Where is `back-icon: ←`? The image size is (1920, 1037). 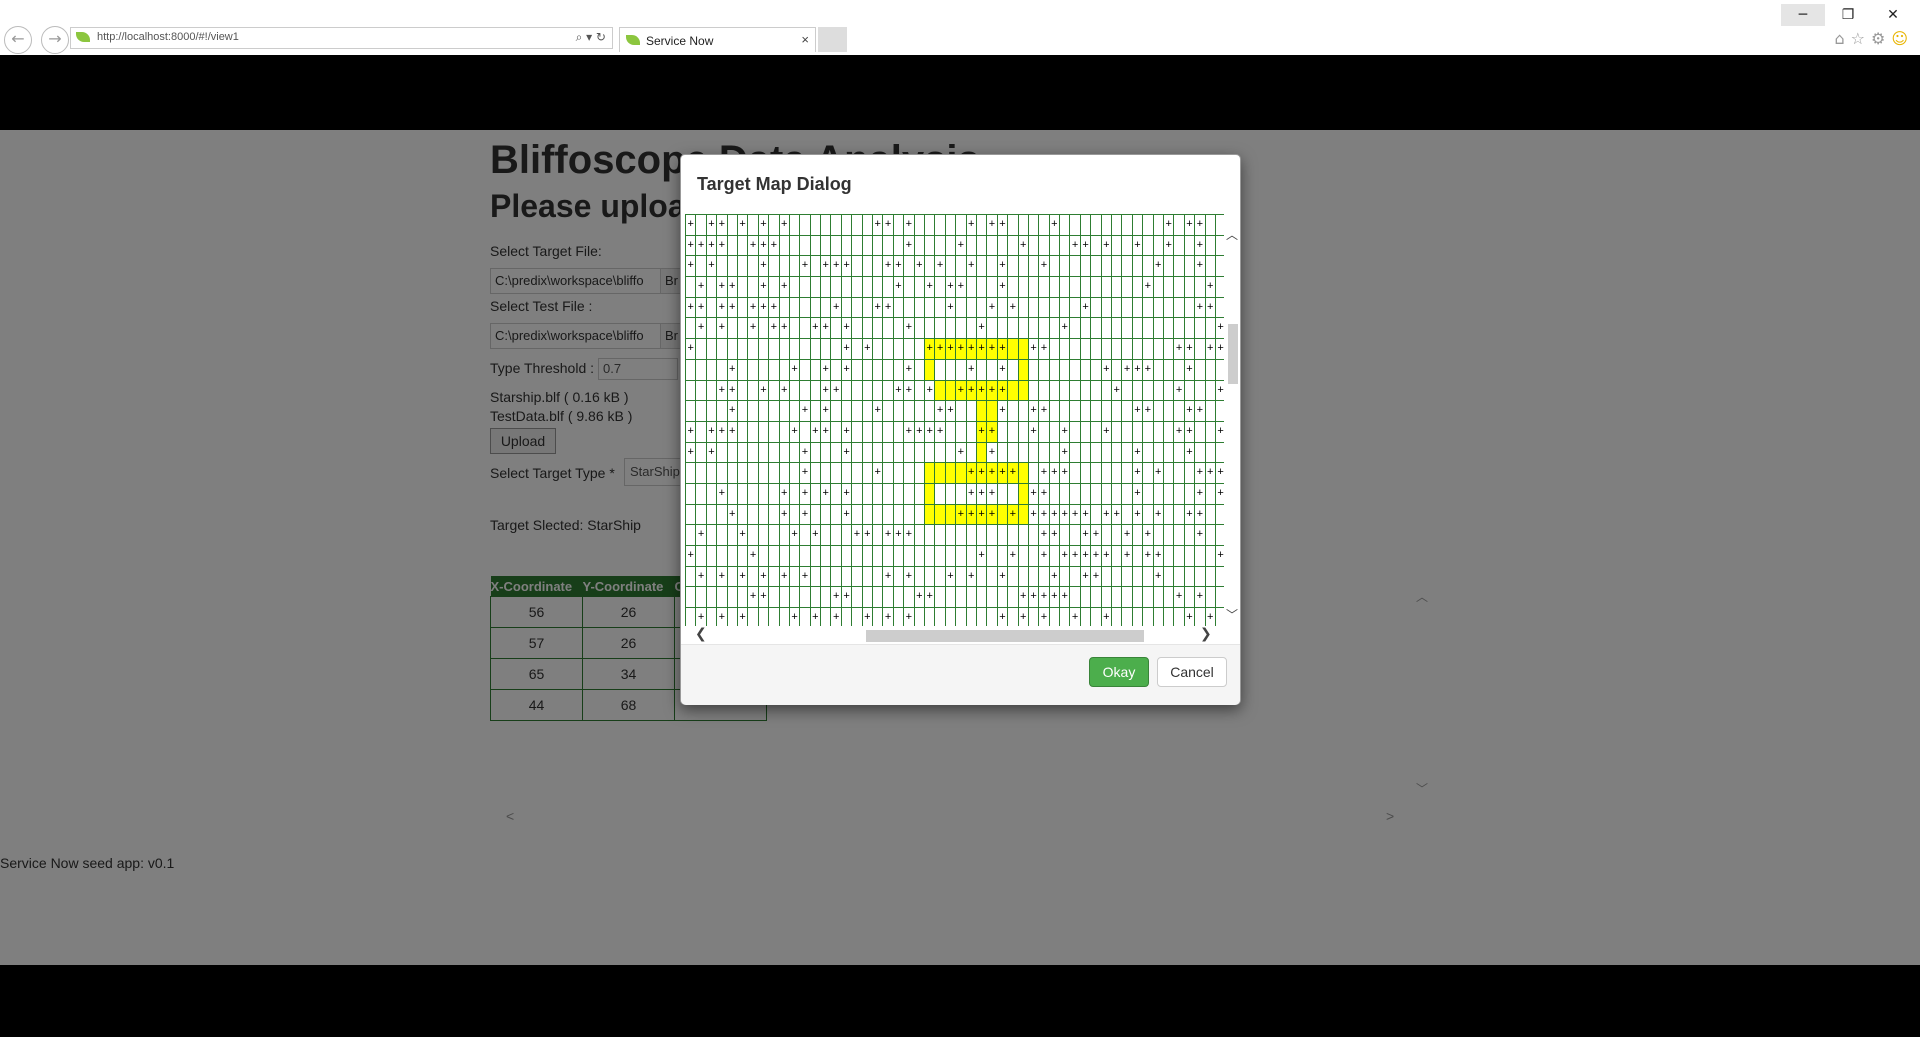 back-icon: ← is located at coordinates (18, 40).